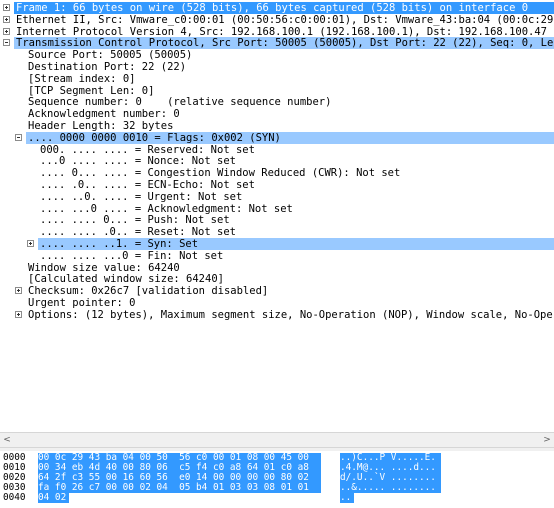  I want to click on tree-row-label: [Calculated window size: 64240], so click(126, 279).